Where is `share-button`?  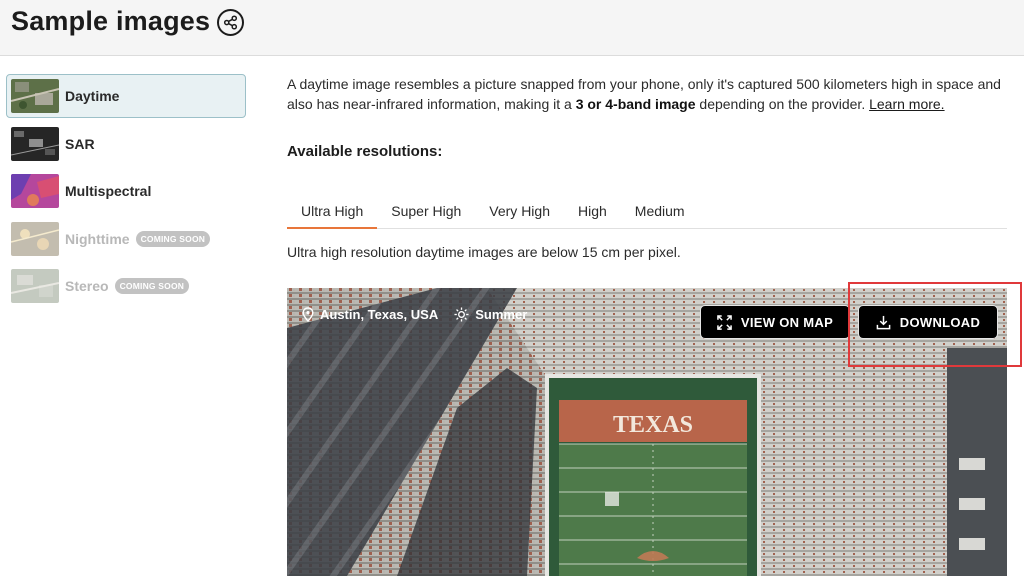
share-button is located at coordinates (230, 22).